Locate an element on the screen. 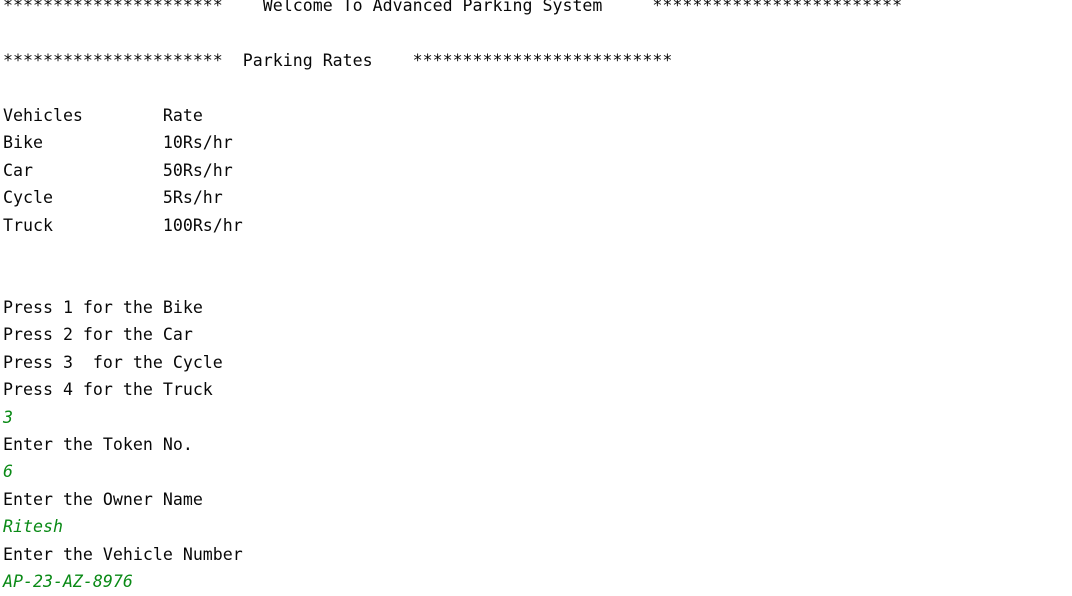  console-output-line: Press 3 for the Cycle is located at coordinates (113, 362).